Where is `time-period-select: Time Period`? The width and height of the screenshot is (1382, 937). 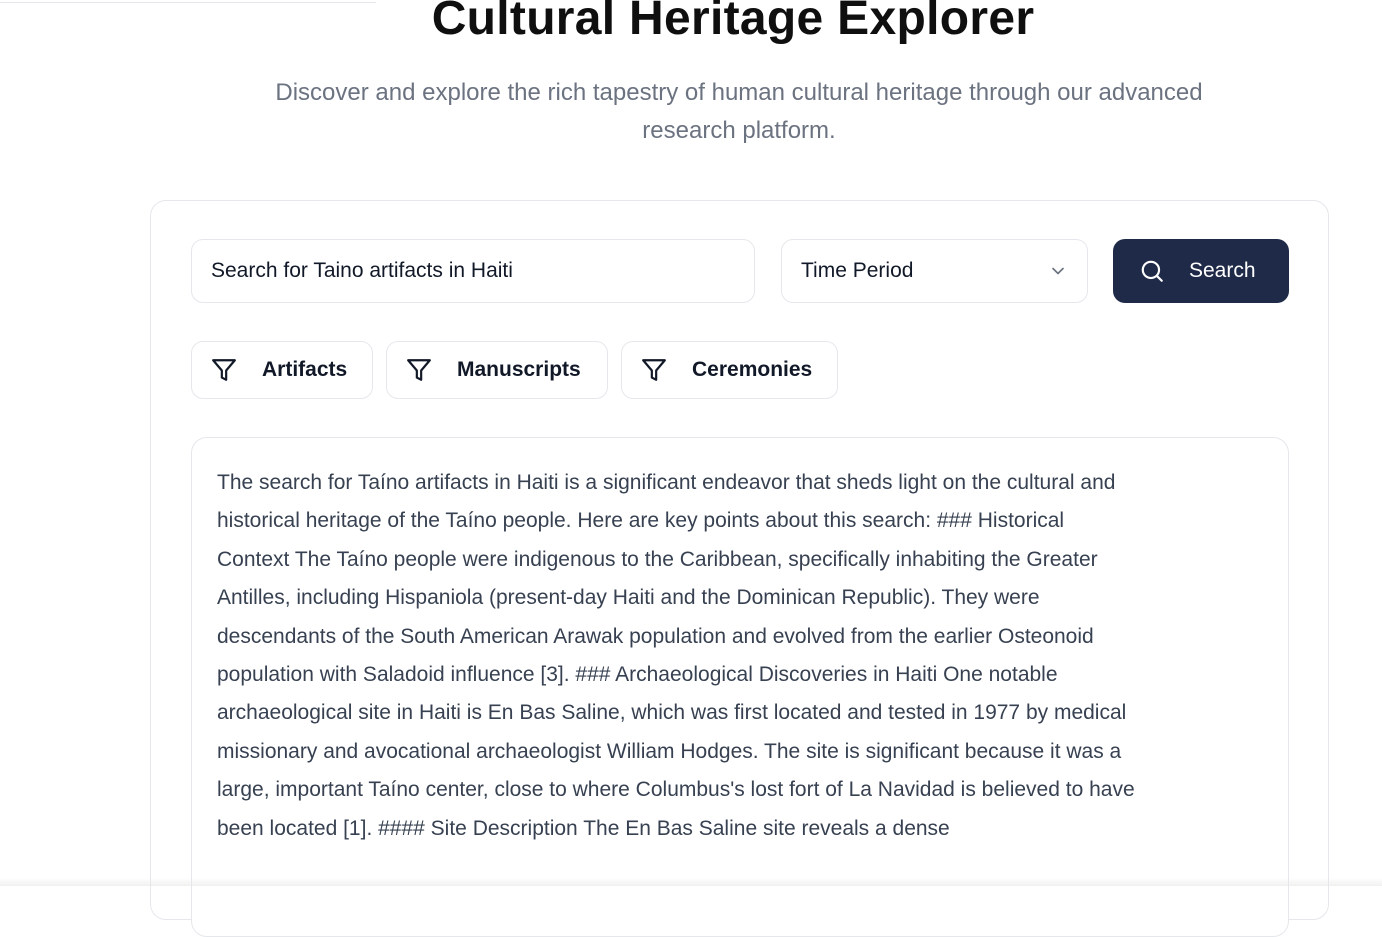 time-period-select: Time Period is located at coordinates (934, 271).